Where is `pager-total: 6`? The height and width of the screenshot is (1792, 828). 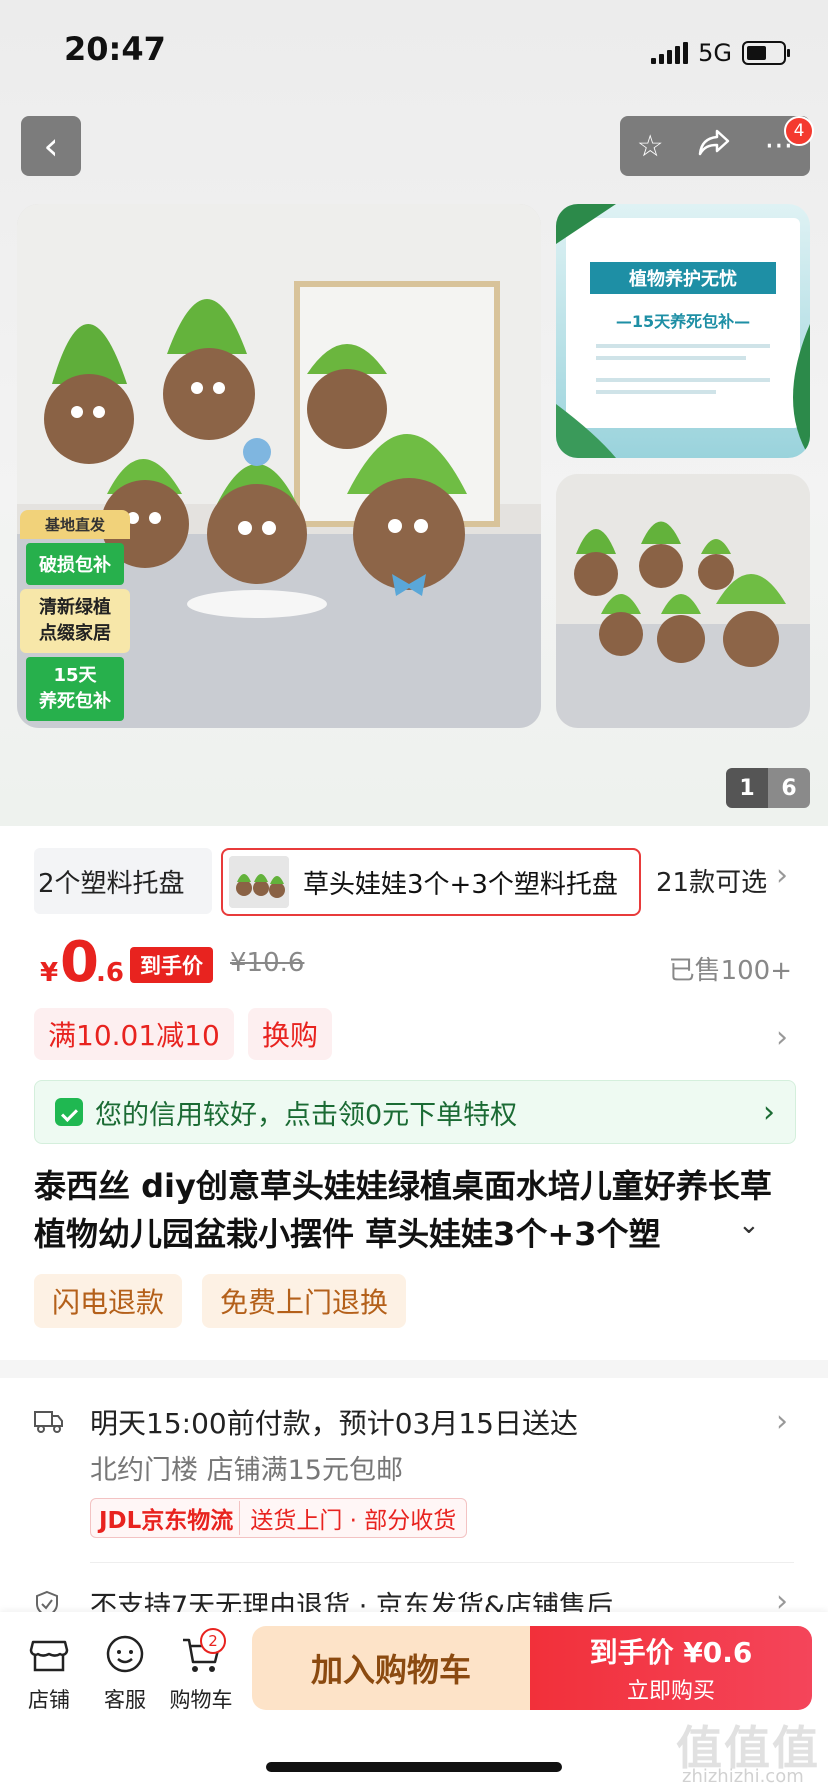
pager-total: 6 is located at coordinates (789, 788).